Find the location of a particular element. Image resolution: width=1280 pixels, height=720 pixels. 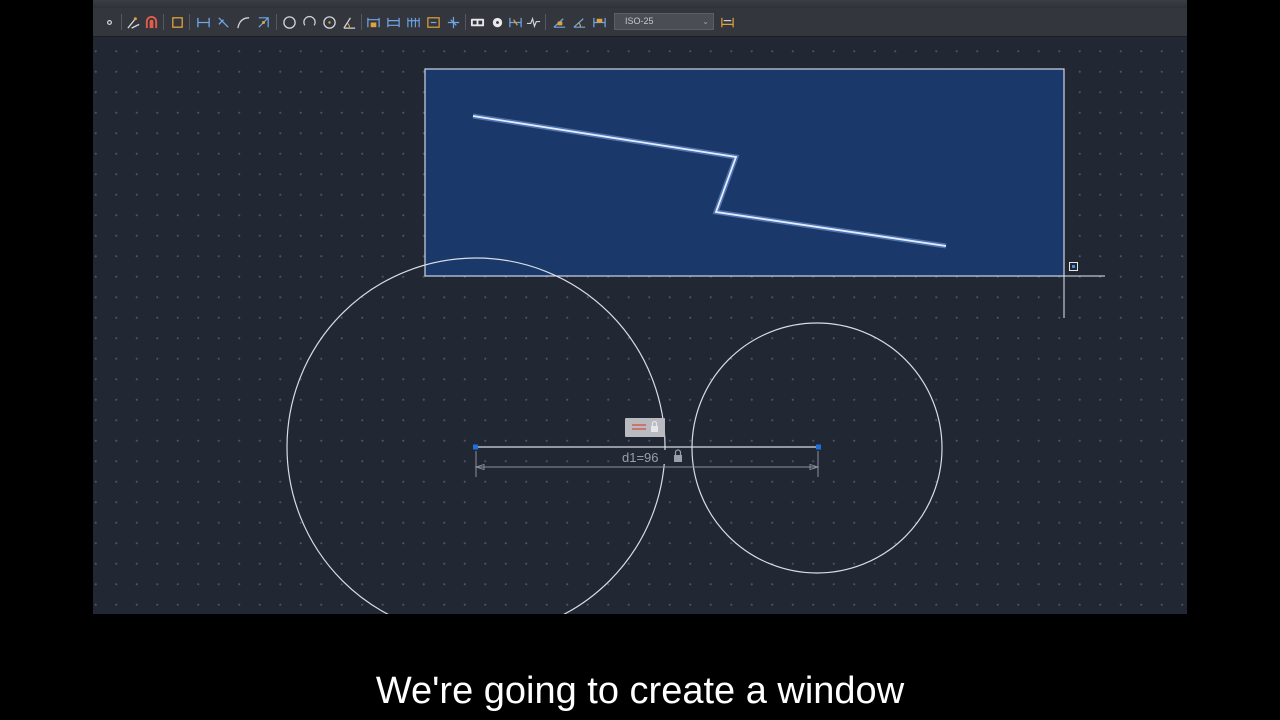

dimension-ordinate-icon is located at coordinates (453, 22).